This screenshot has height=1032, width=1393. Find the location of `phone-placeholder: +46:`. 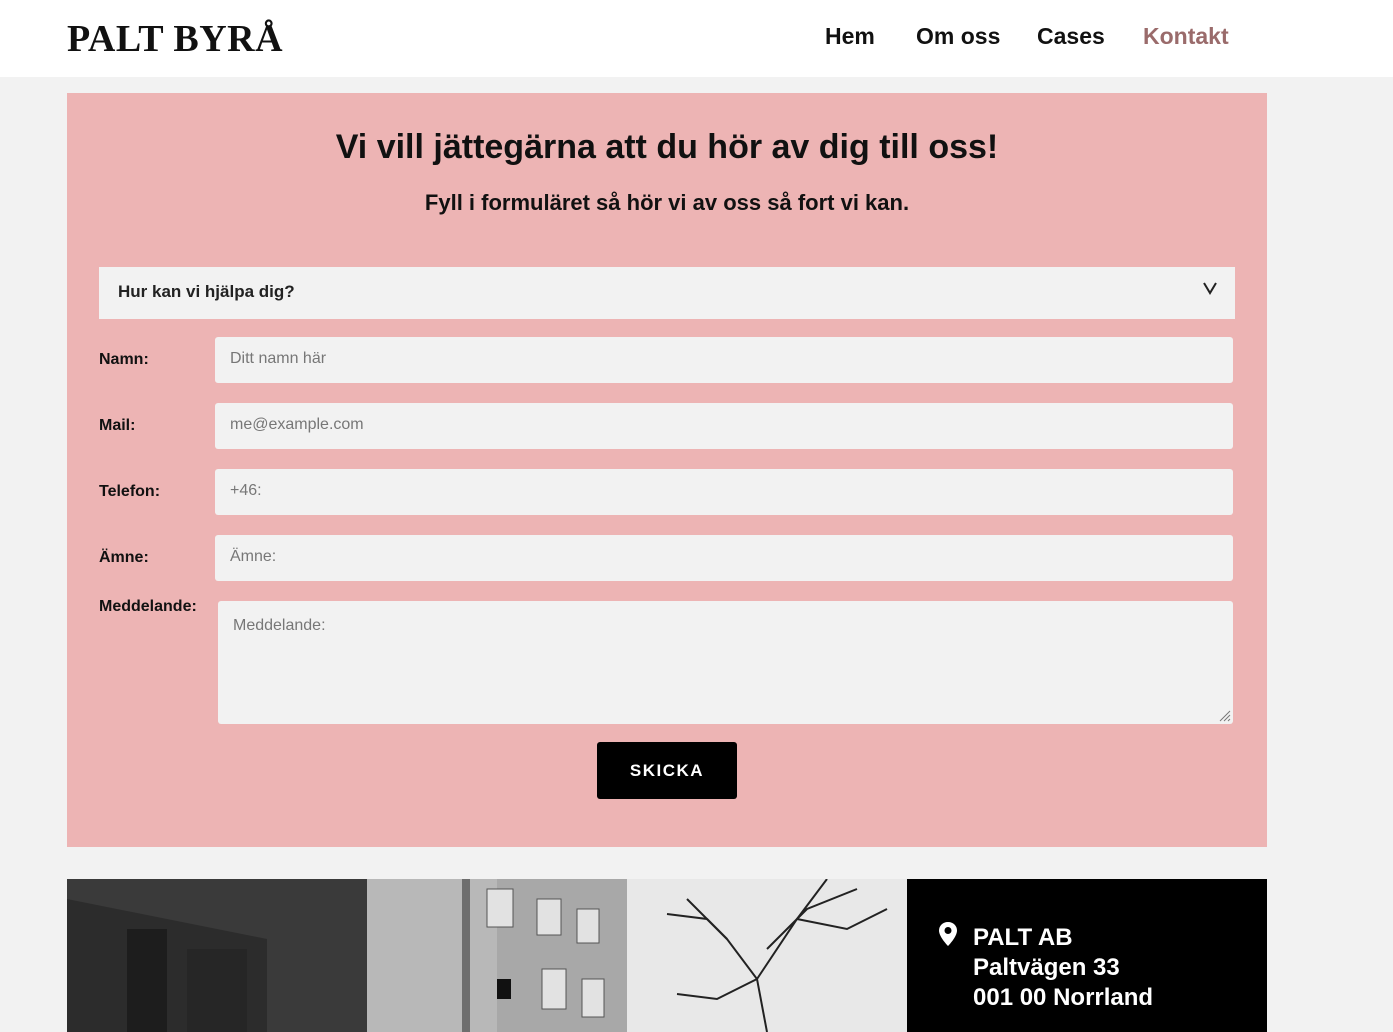

phone-placeholder: +46: is located at coordinates (246, 490).